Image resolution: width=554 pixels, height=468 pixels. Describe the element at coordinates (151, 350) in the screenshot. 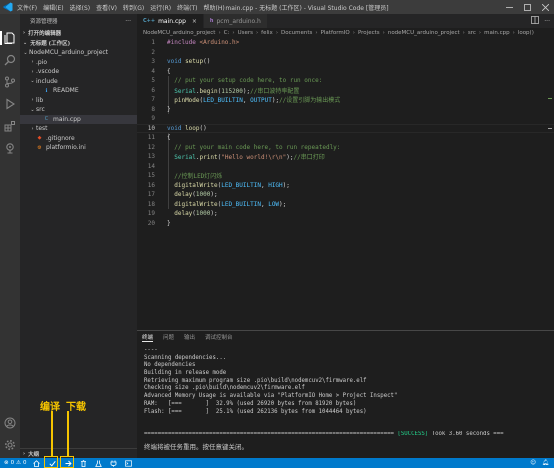

I see `terminal-line: ----` at that location.